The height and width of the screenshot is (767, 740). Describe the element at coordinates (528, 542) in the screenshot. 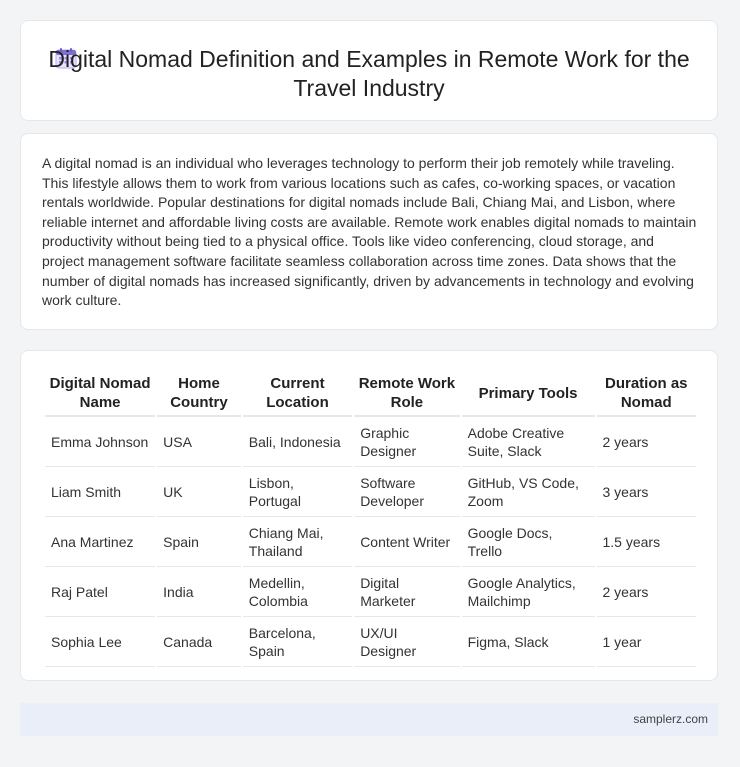

I see `table-cell: Google Docs, Trello` at that location.